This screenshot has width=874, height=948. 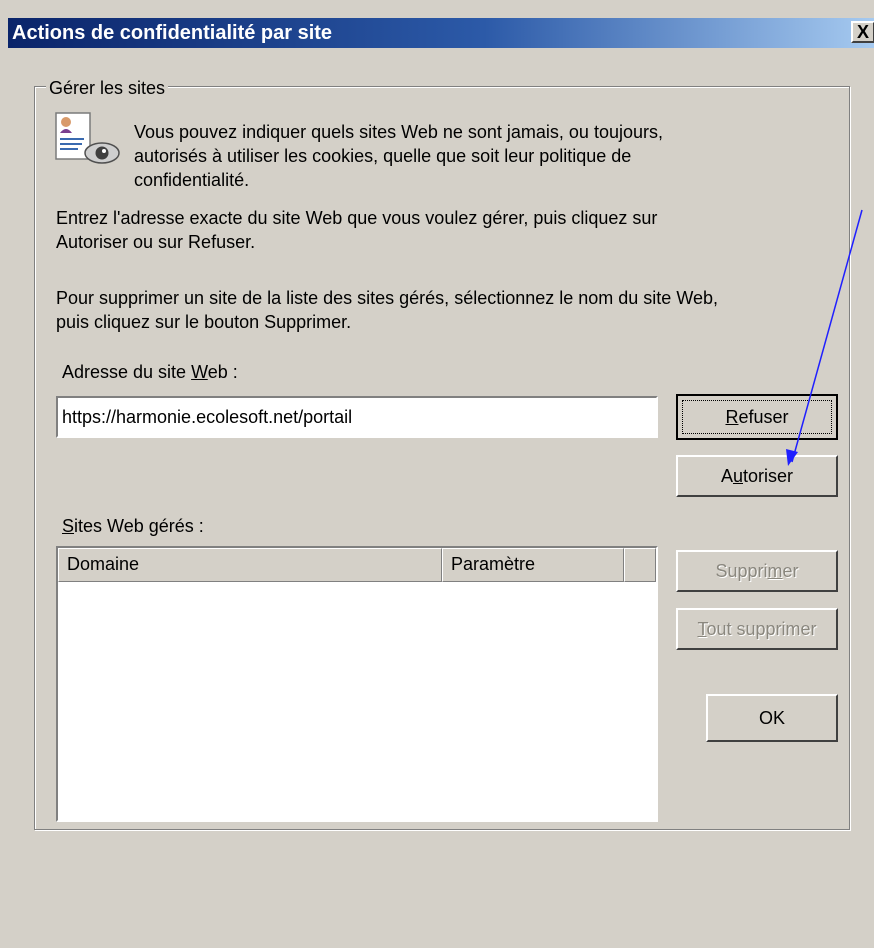 What do you see at coordinates (824, 337) in the screenshot?
I see `annotation-arrow` at bounding box center [824, 337].